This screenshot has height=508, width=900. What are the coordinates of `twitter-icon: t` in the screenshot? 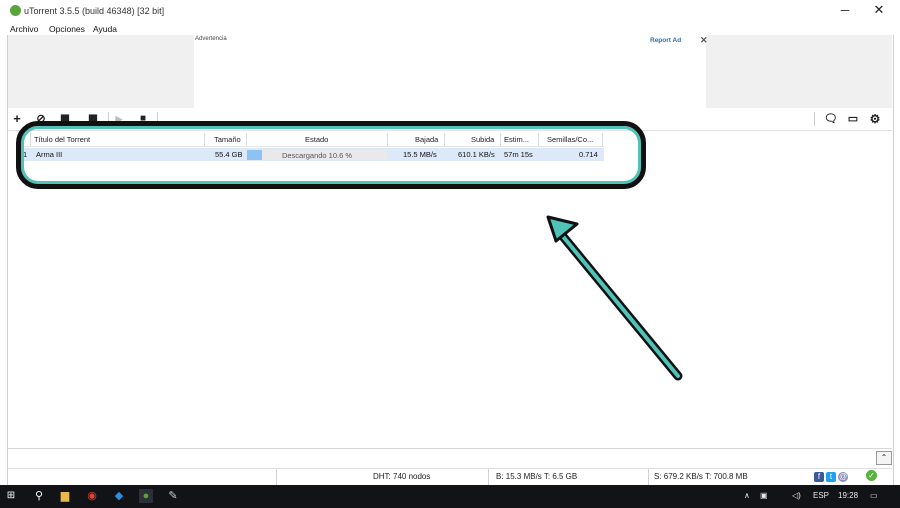 It's located at (831, 477).